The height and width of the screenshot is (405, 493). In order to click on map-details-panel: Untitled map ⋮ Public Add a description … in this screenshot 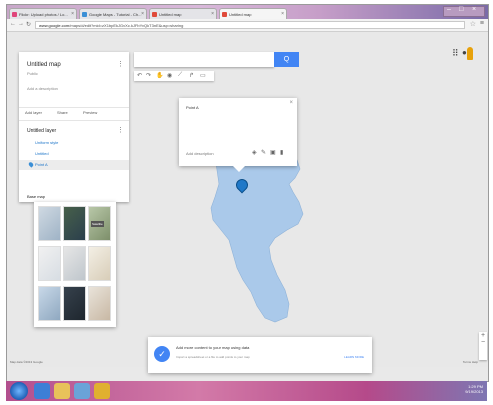, I will do `click(74, 127)`.